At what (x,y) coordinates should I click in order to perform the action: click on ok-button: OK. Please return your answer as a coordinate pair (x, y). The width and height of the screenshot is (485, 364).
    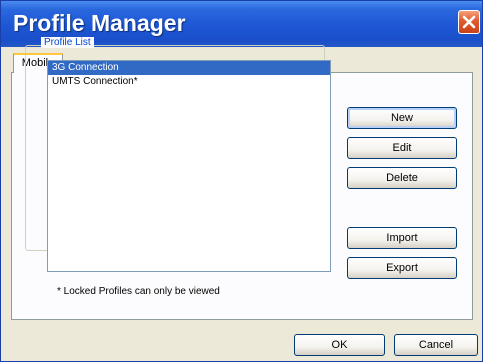
    Looking at the image, I should click on (339, 345).